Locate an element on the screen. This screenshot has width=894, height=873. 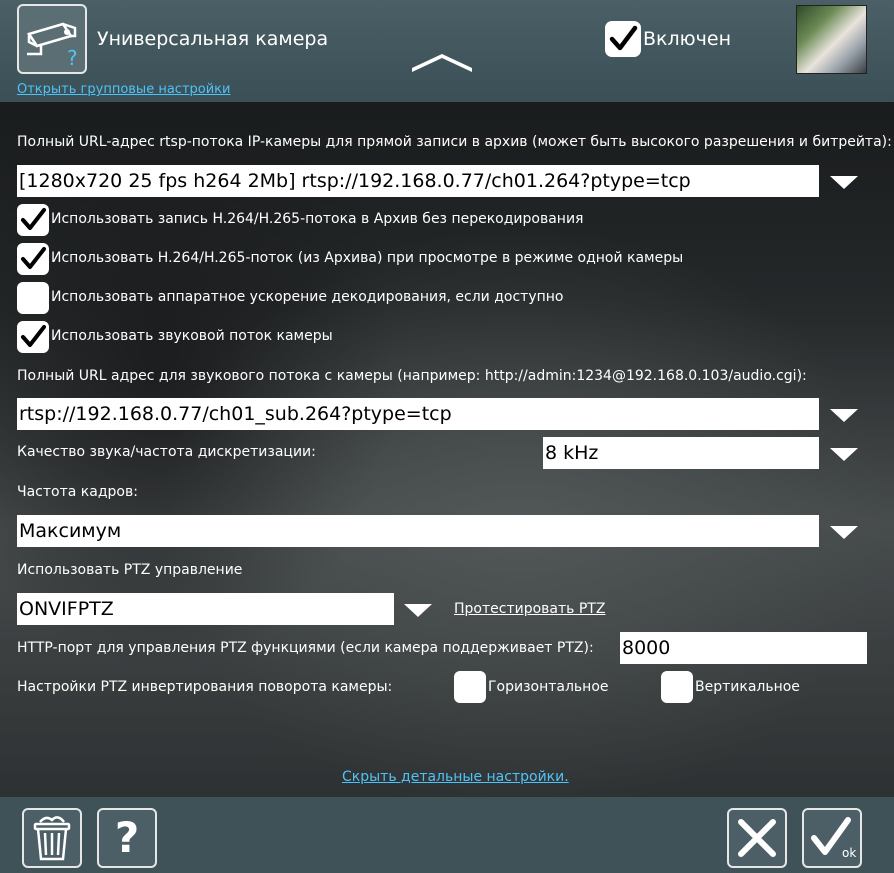
cancel-button is located at coordinates (757, 838).